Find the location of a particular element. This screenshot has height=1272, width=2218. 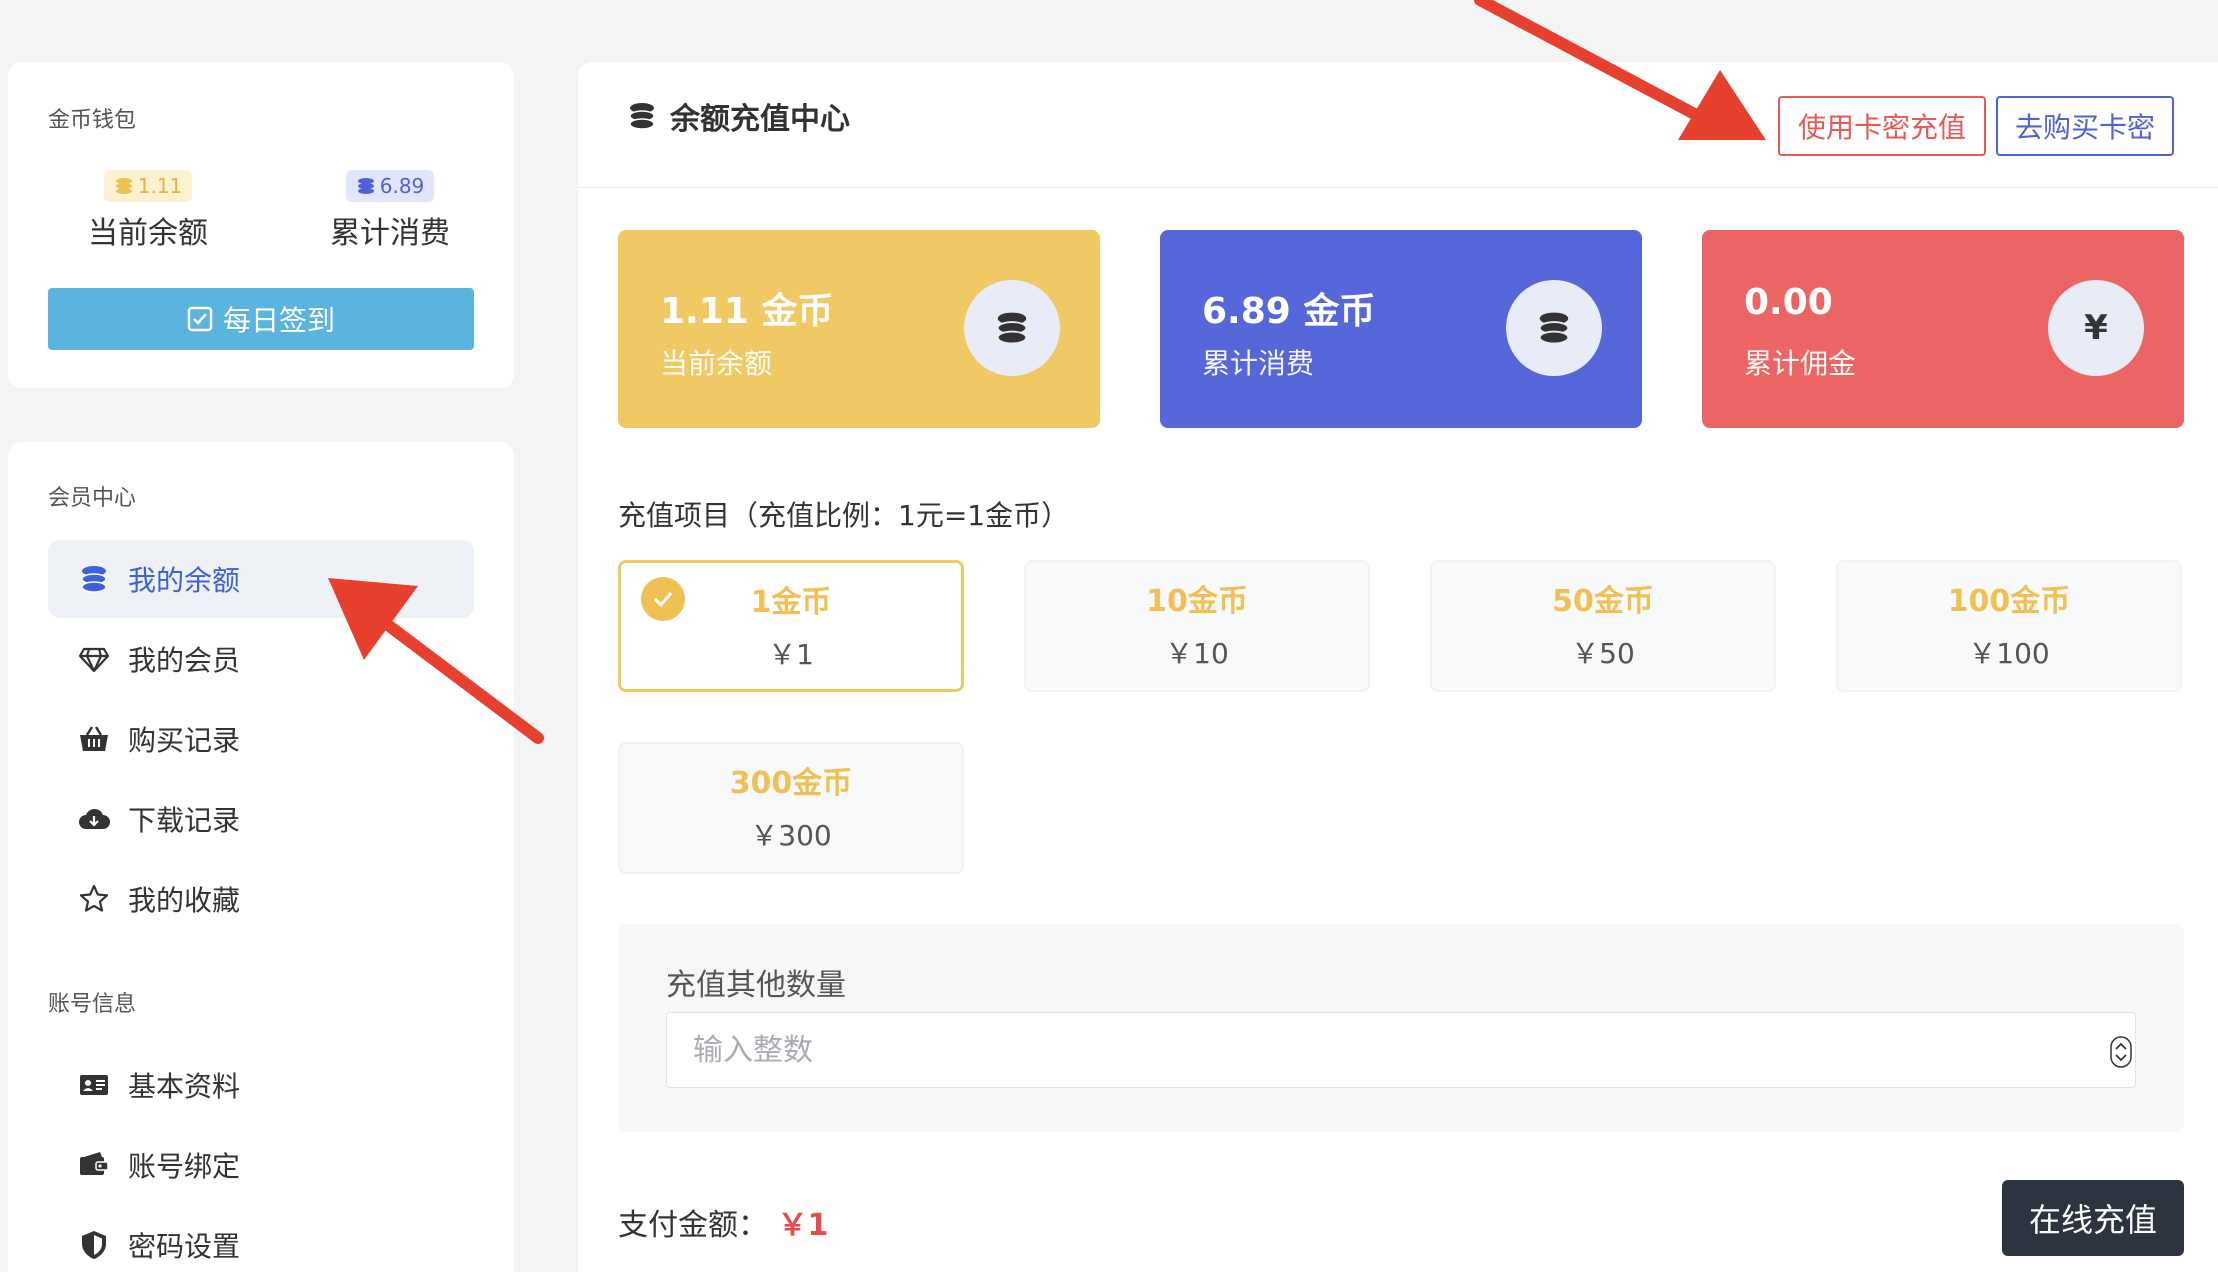

spent-value: 6.89 is located at coordinates (402, 186).